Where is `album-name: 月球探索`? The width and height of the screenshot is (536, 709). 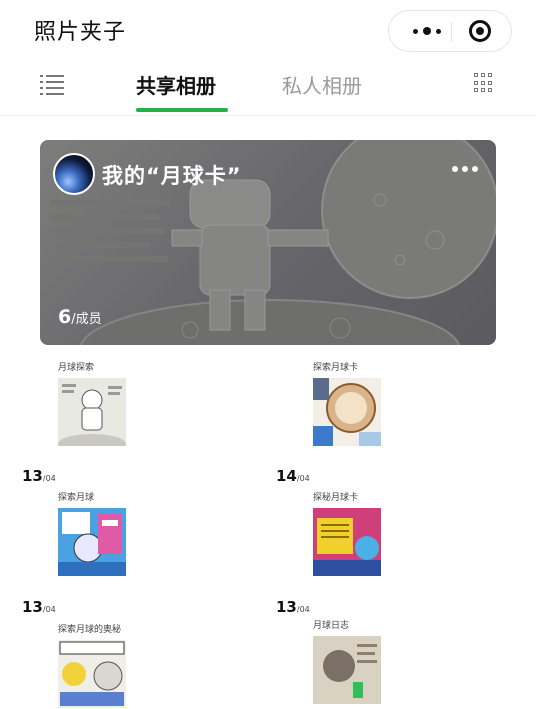
album-name: 月球探索 is located at coordinates (76, 368).